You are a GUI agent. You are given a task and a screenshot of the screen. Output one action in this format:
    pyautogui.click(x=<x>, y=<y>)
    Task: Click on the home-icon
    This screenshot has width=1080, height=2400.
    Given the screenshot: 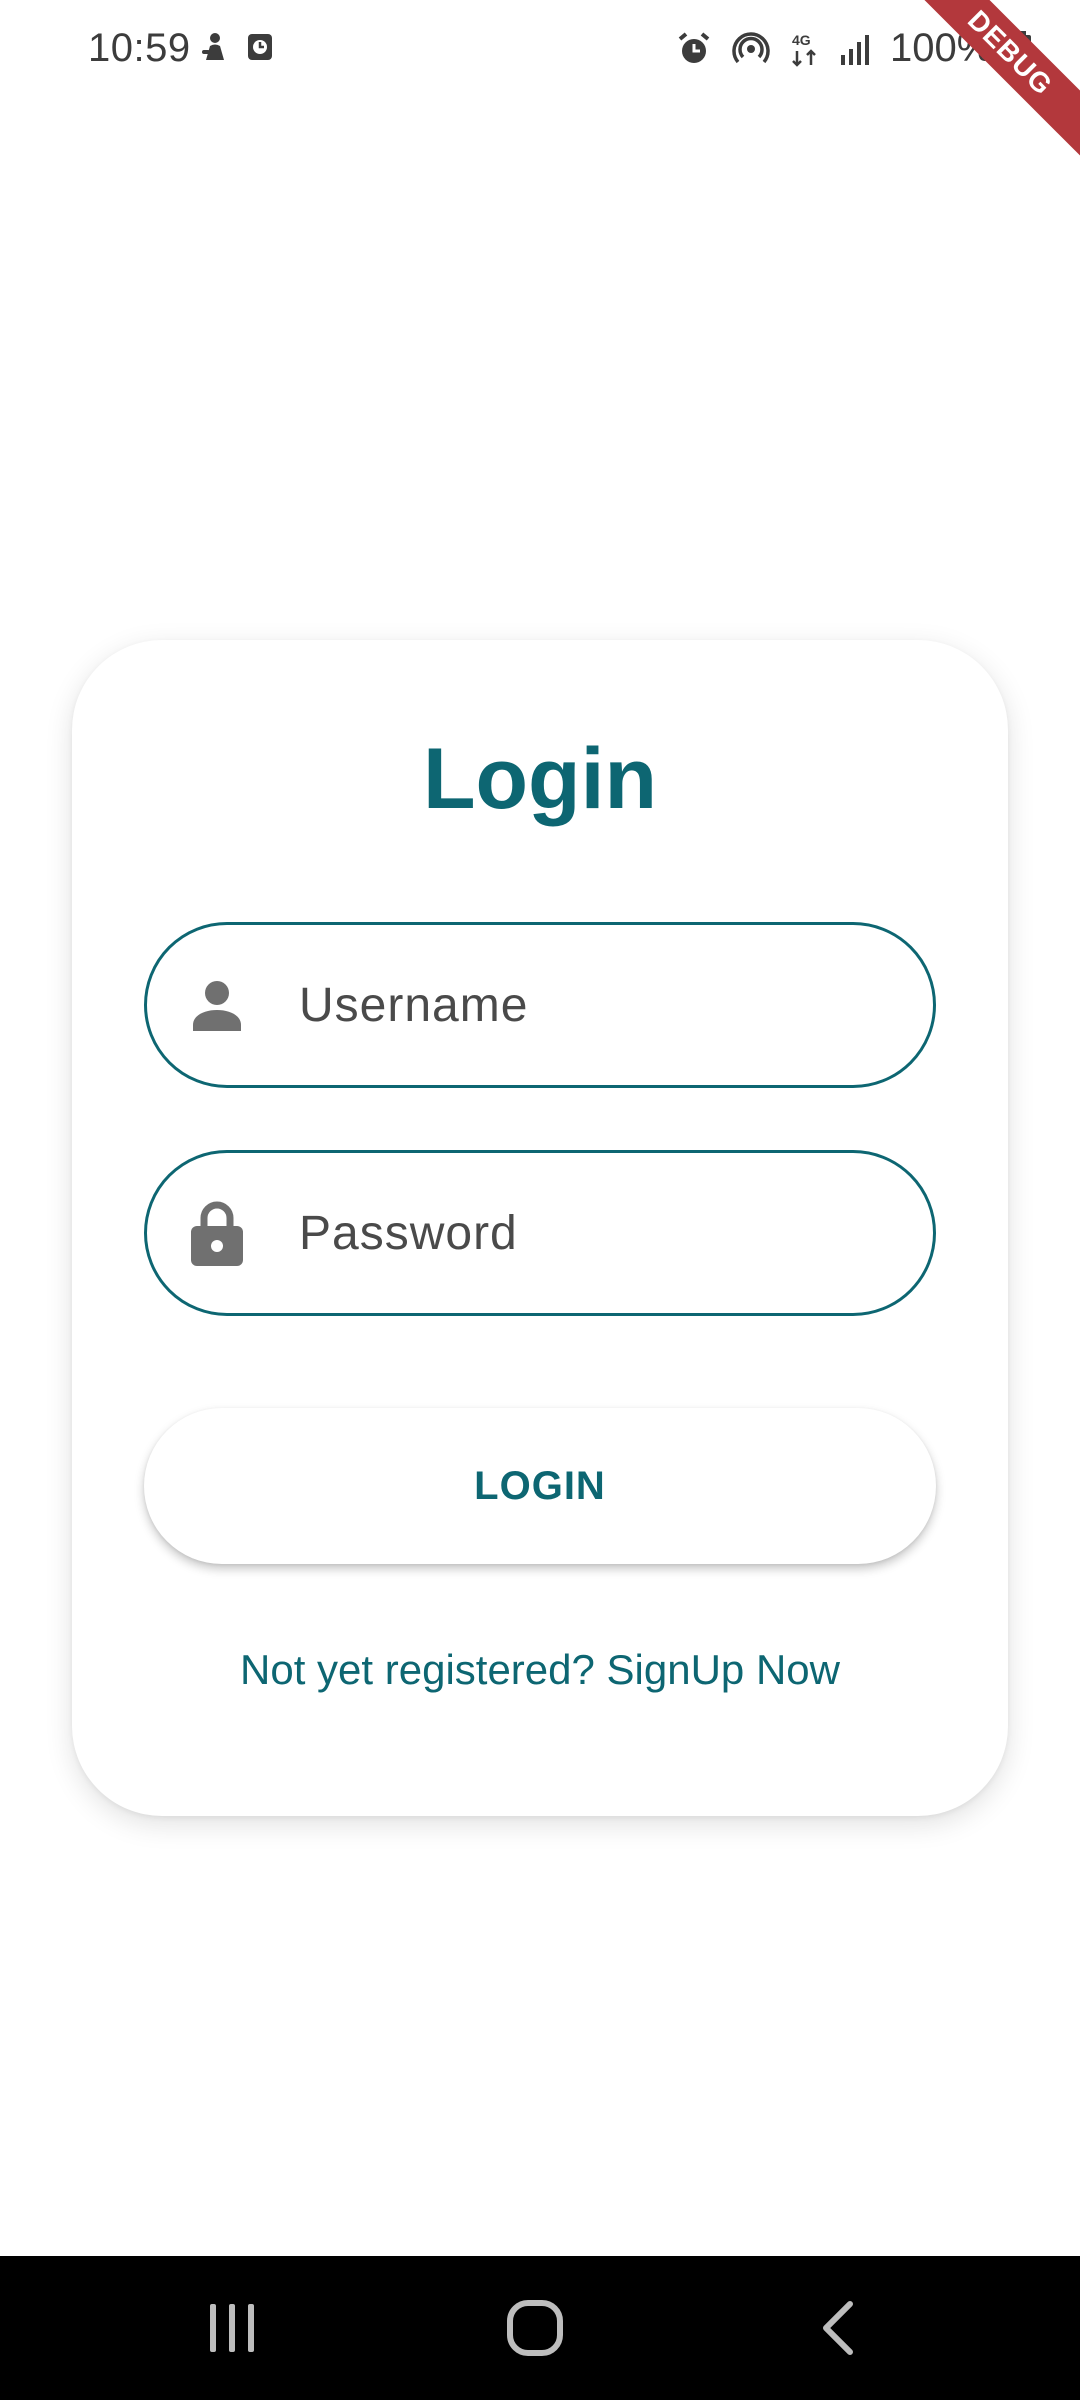 What is the action you would take?
    pyautogui.click(x=535, y=2328)
    